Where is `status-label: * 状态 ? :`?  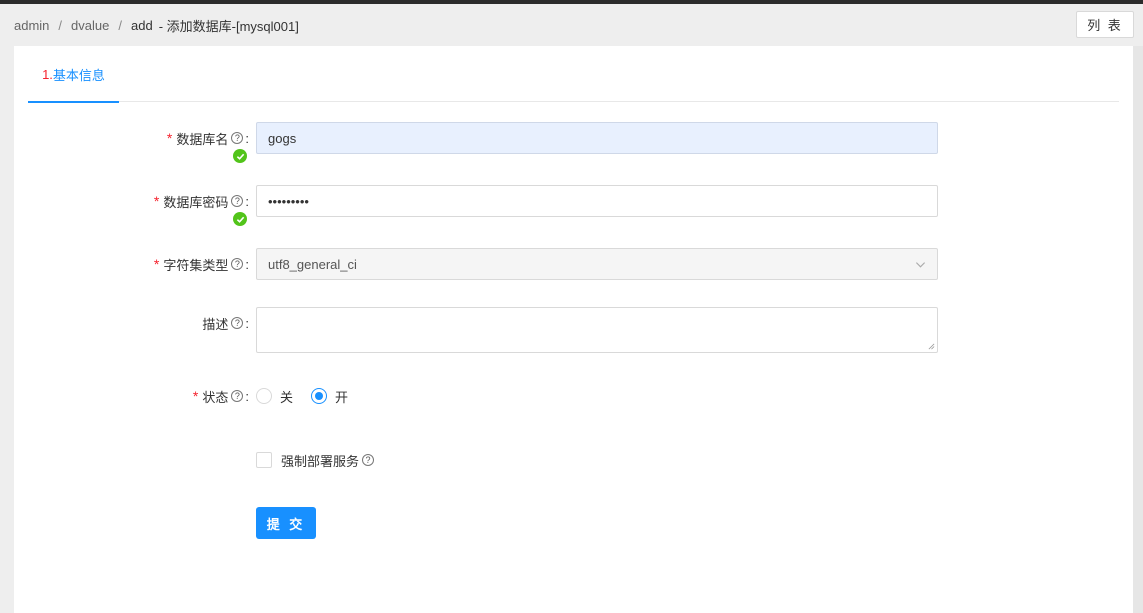 status-label: * 状态 ? : is located at coordinates (220, 396).